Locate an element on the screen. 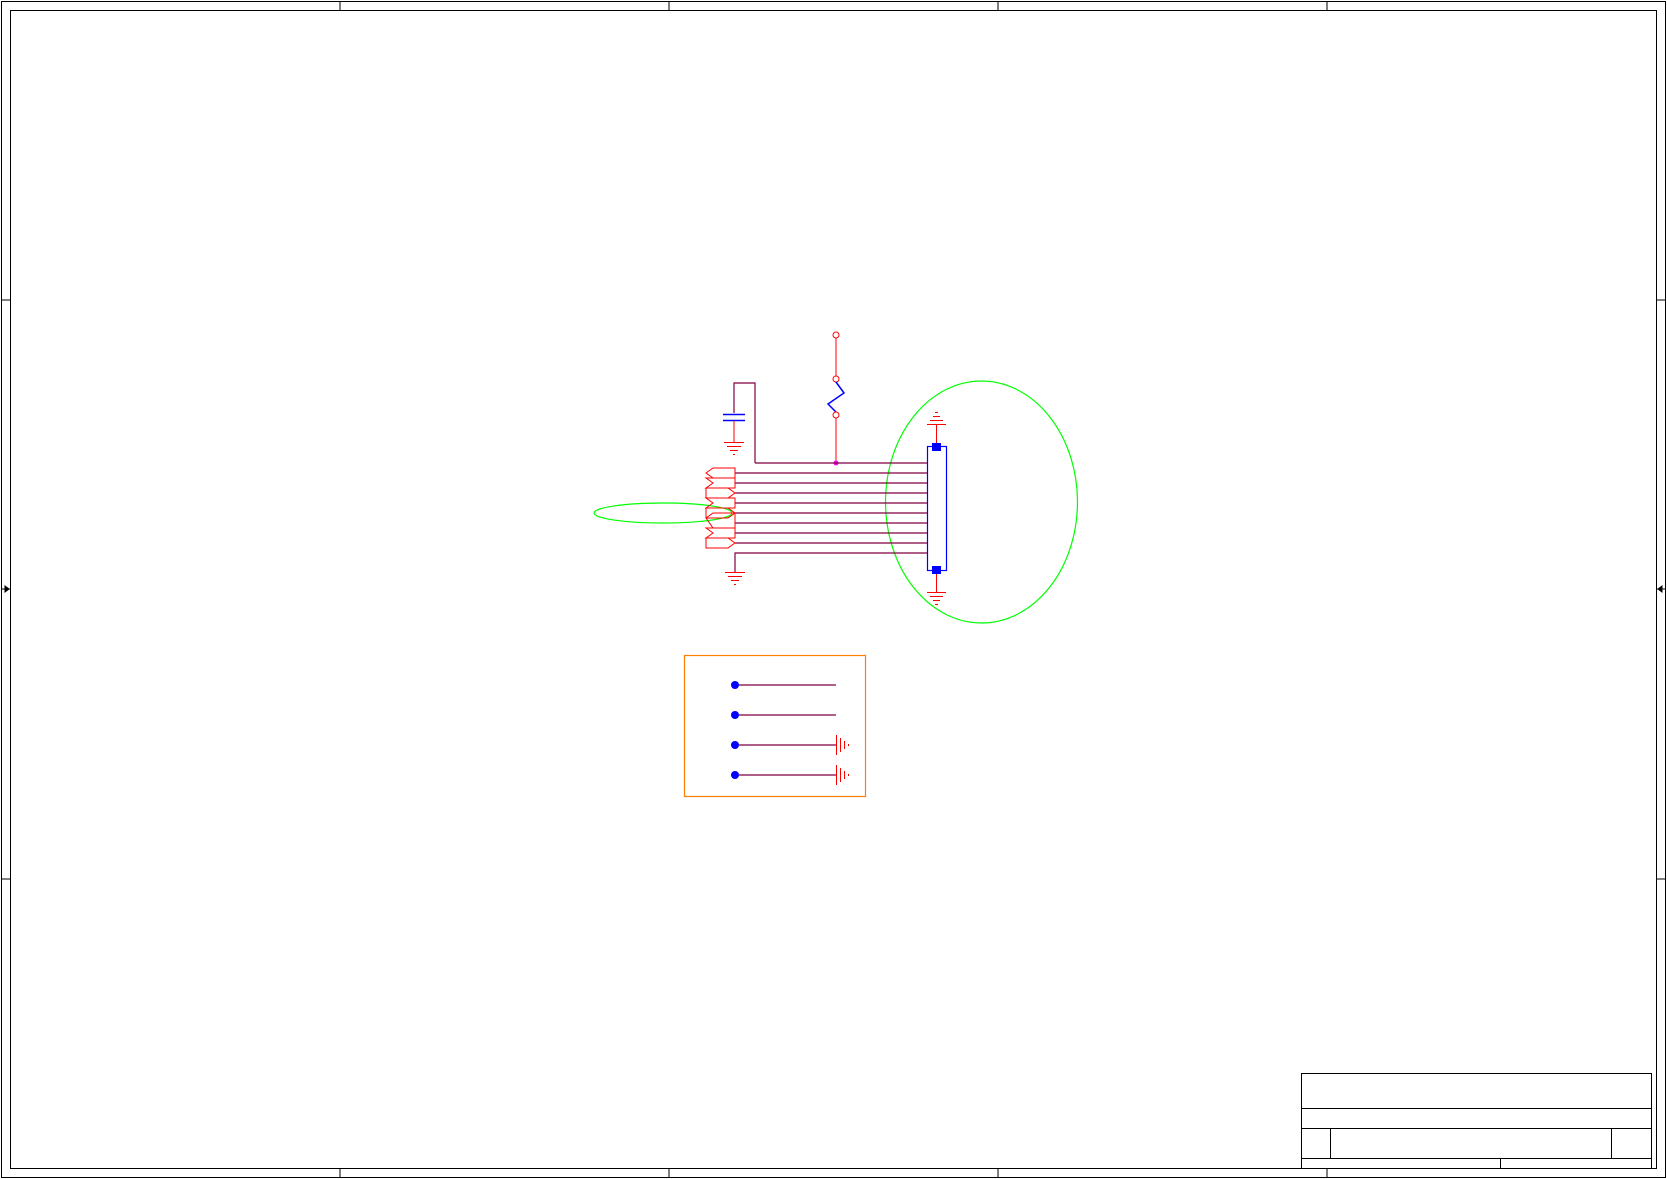  port-icons is located at coordinates (720, 508).